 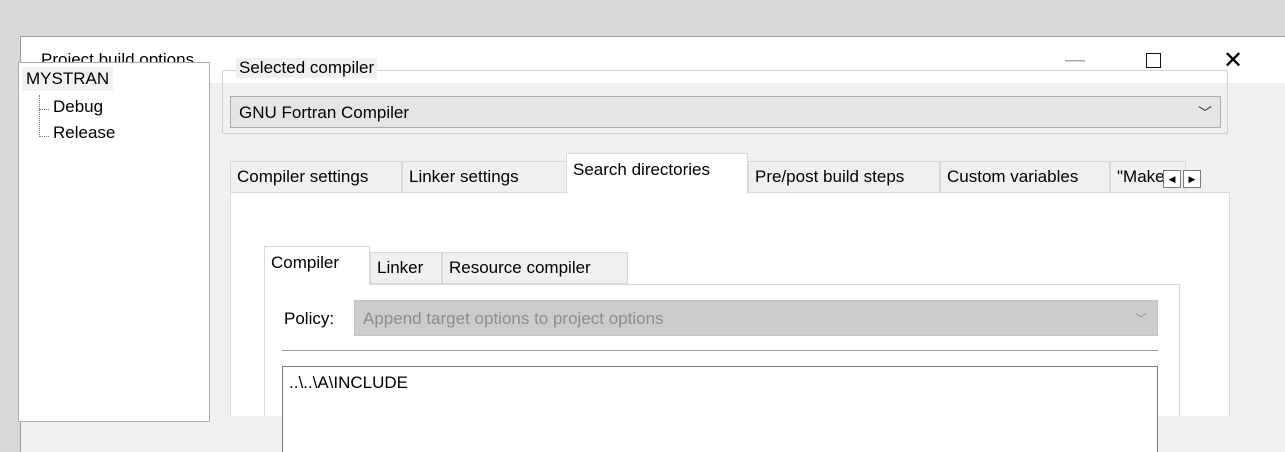 What do you see at coordinates (39, 116) in the screenshot?
I see `tree-connector` at bounding box center [39, 116].